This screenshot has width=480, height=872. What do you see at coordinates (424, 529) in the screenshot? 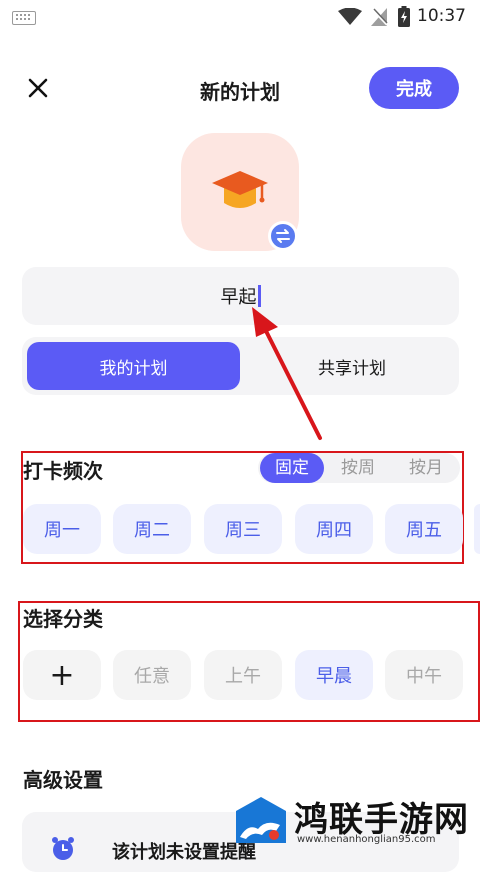
I see `day-friday: 周五` at bounding box center [424, 529].